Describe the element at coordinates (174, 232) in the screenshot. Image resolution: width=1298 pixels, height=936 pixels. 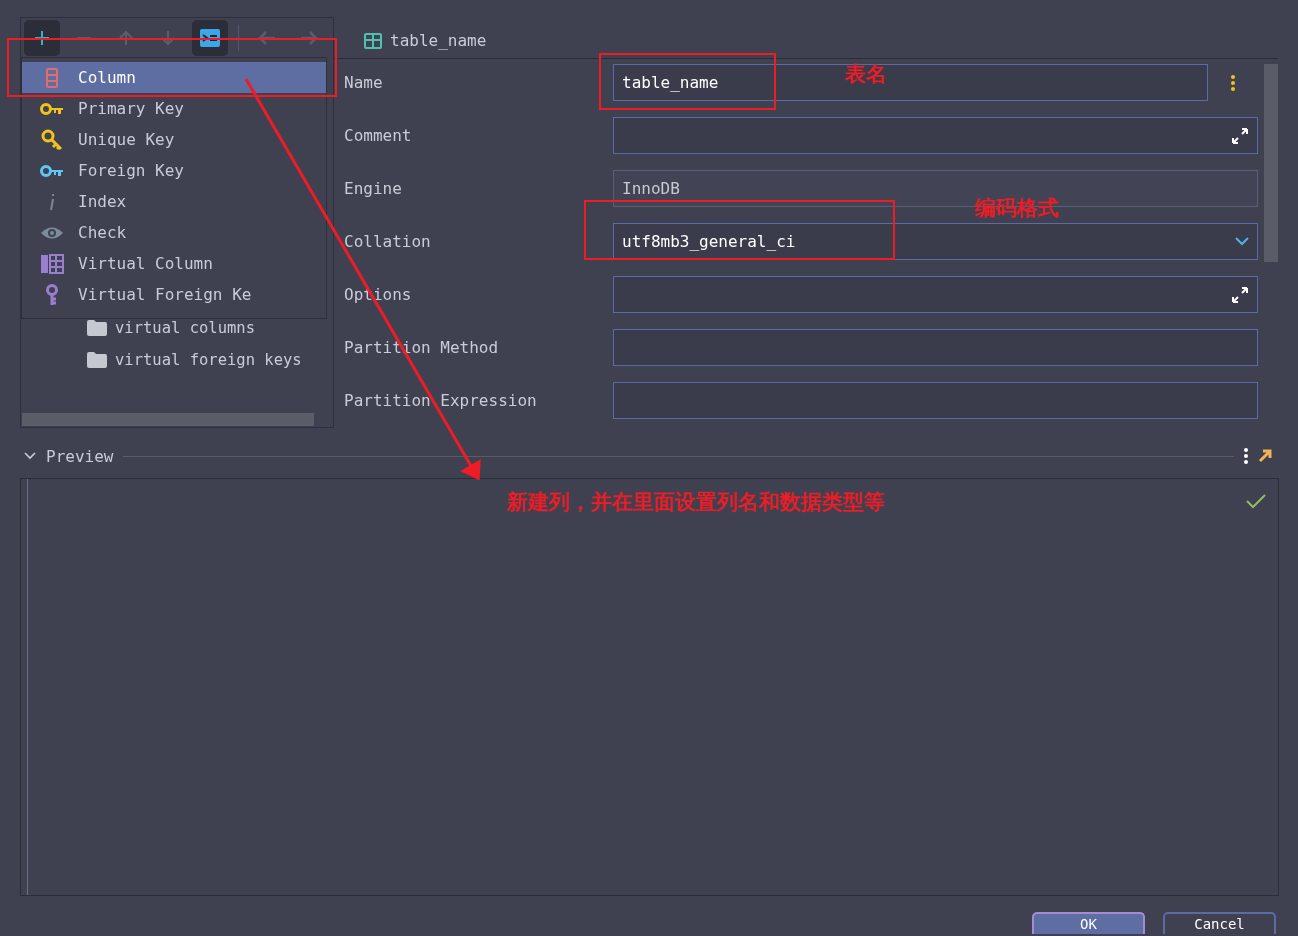
I see `menu-item: Check` at that location.